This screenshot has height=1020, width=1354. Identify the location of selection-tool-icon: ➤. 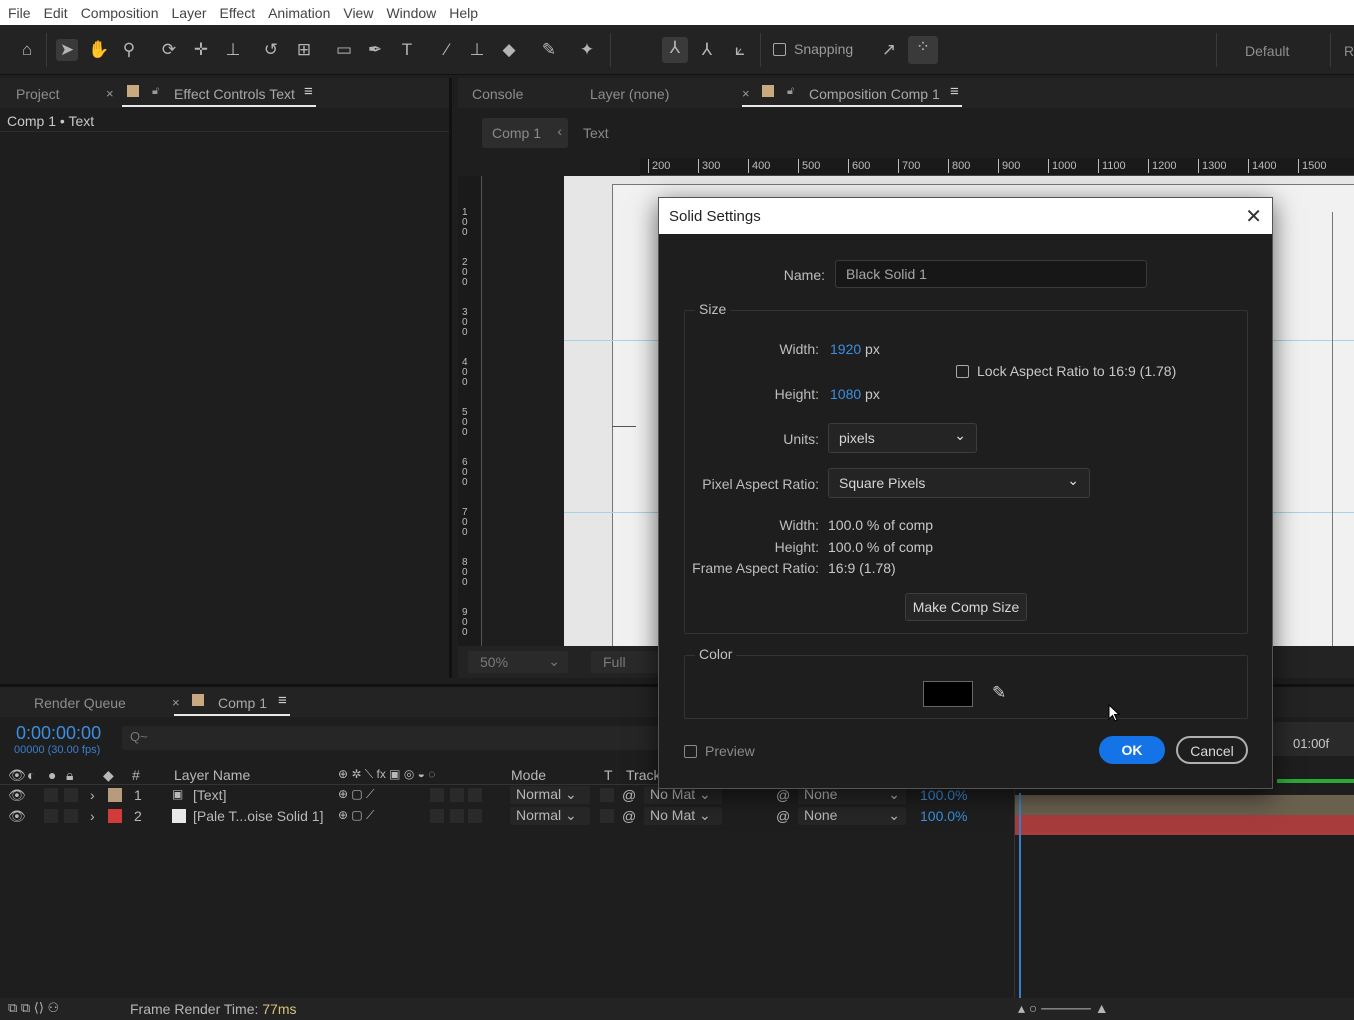
(67, 50).